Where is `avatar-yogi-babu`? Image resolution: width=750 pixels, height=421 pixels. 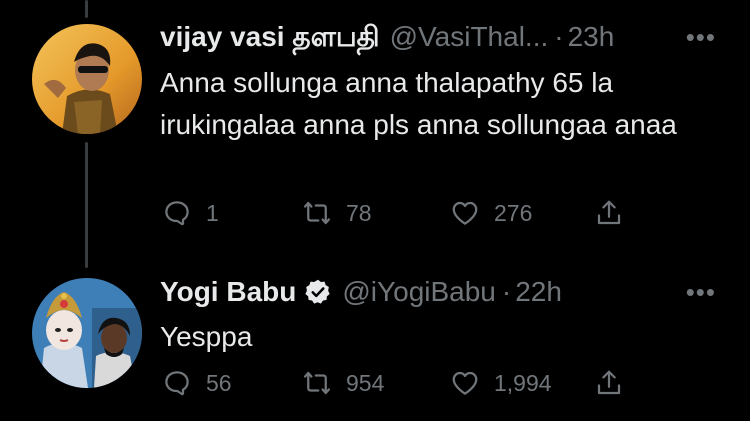
avatar-yogi-babu is located at coordinates (87, 333).